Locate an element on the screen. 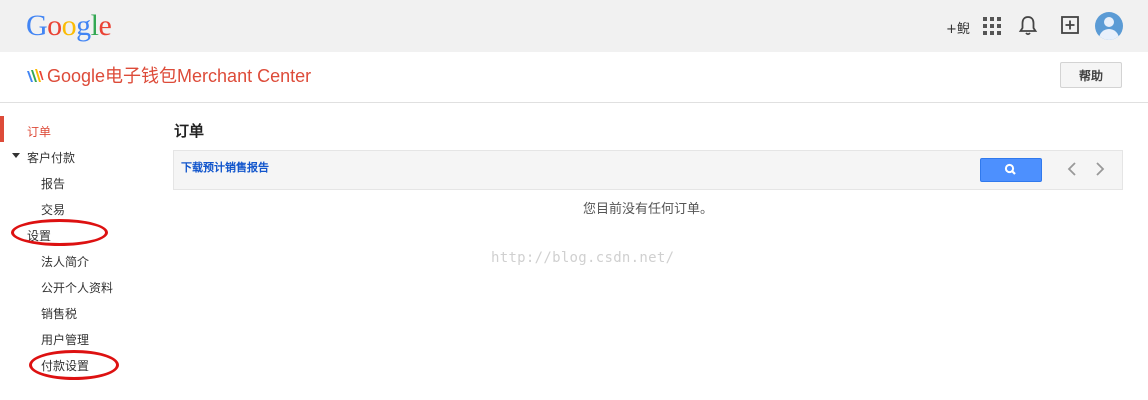 This screenshot has width=1148, height=400. avatar-icon is located at coordinates (1109, 26).